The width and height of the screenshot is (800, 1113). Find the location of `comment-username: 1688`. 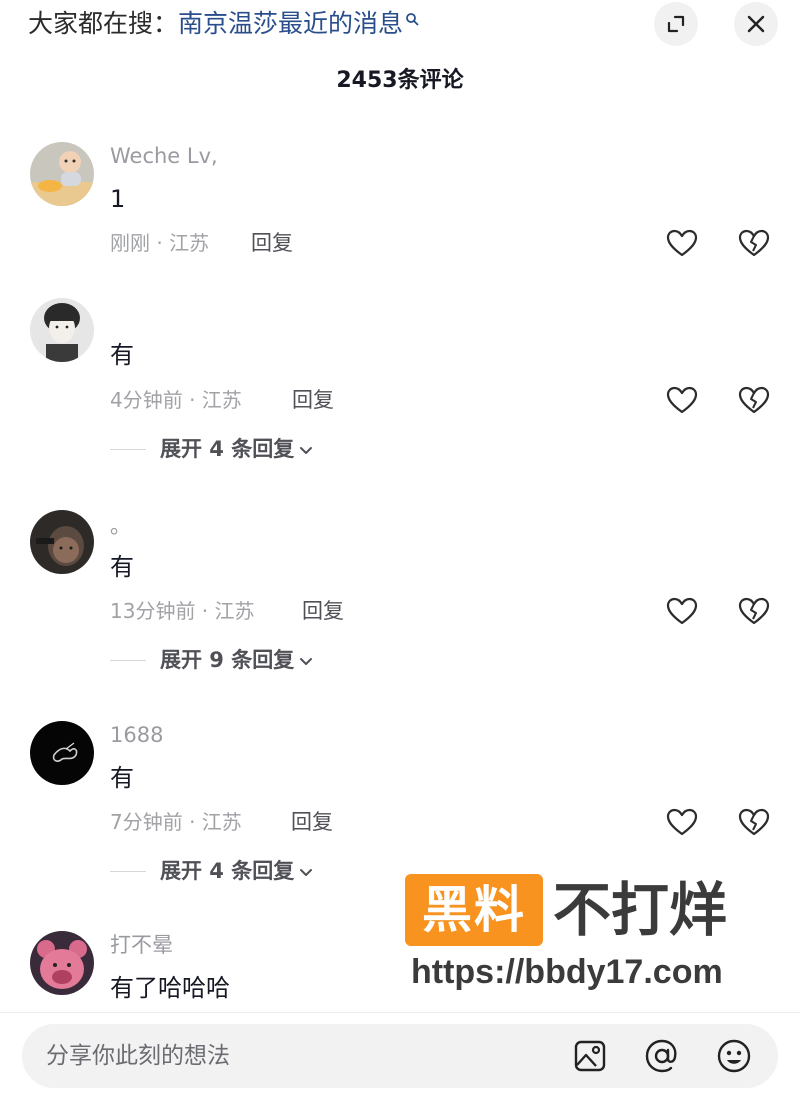

comment-username: 1688 is located at coordinates (136, 735).